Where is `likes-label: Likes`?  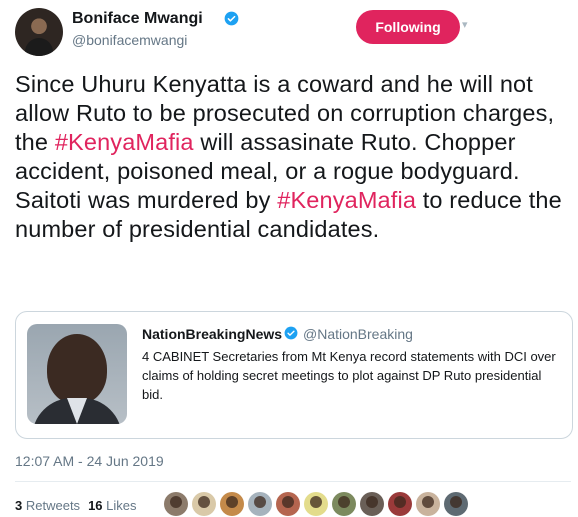
likes-label: Likes is located at coordinates (121, 505).